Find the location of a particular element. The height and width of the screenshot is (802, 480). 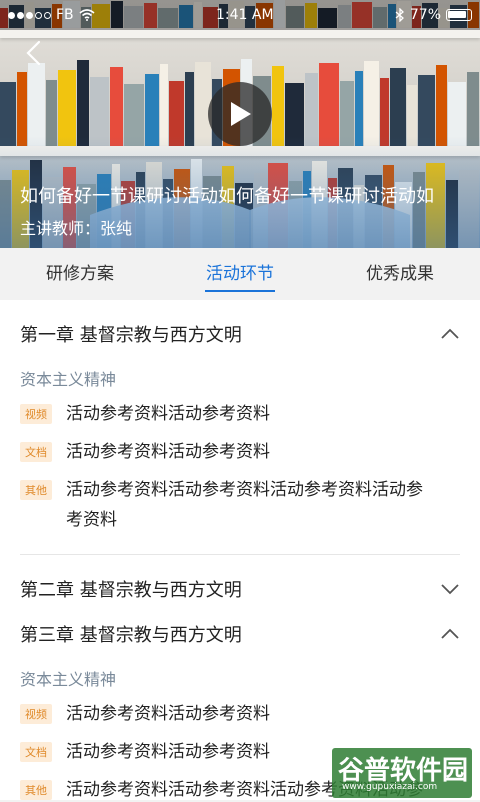

list-item: 文档 活动参考资料活动参考资料 is located at coordinates (240, 452).